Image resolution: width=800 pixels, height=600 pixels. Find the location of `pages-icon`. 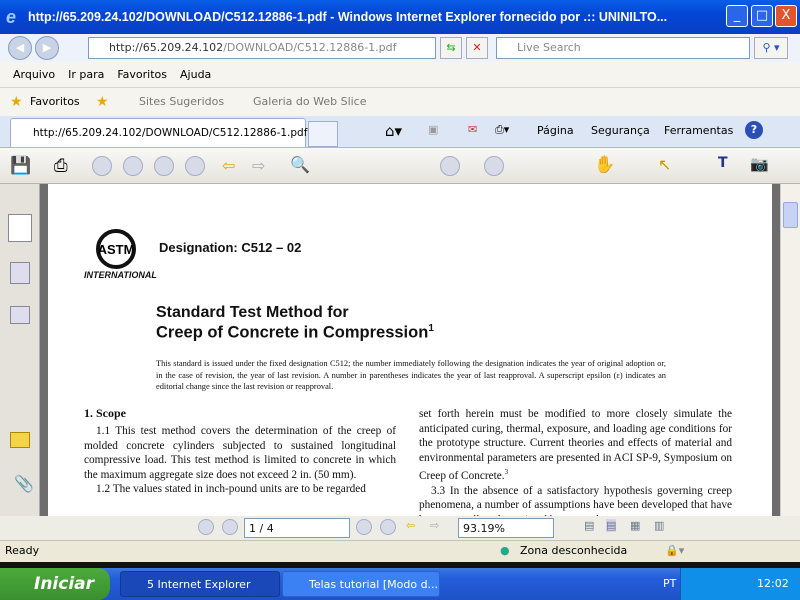

pages-icon is located at coordinates (20, 228).